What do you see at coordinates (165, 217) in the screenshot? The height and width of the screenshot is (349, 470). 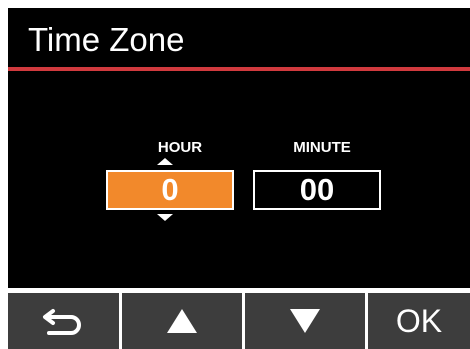 I see `hour-down-arrow-icon` at bounding box center [165, 217].